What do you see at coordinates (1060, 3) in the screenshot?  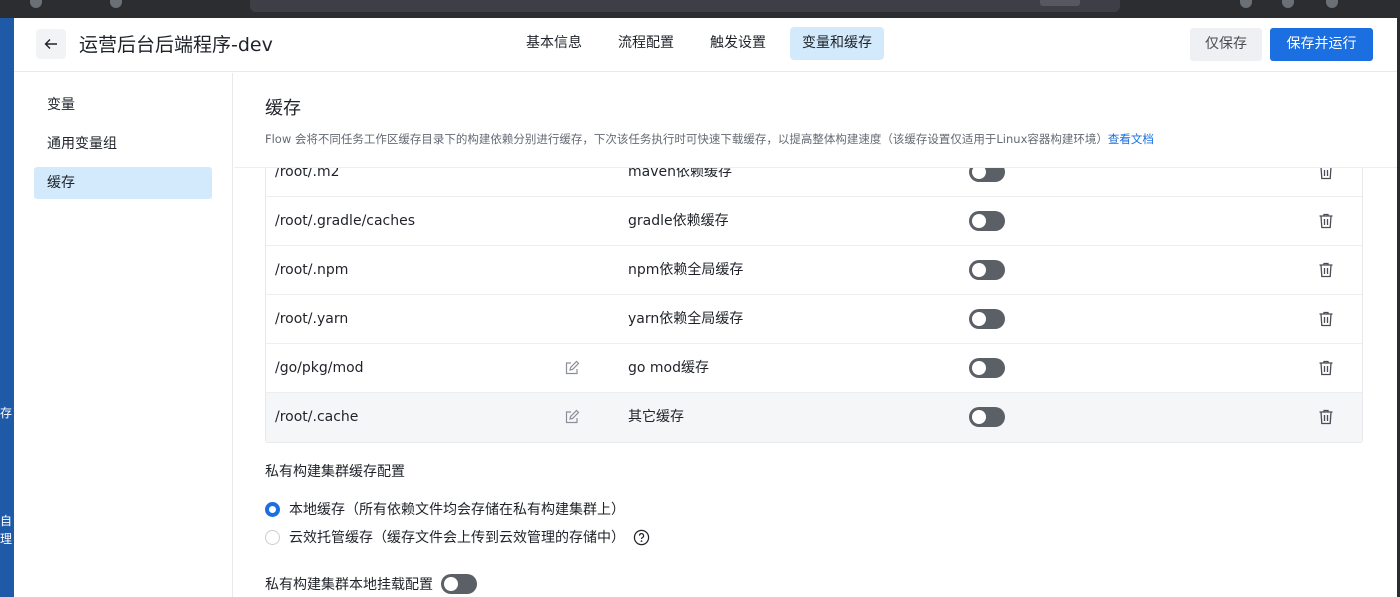 I see `zoom-indicator` at bounding box center [1060, 3].